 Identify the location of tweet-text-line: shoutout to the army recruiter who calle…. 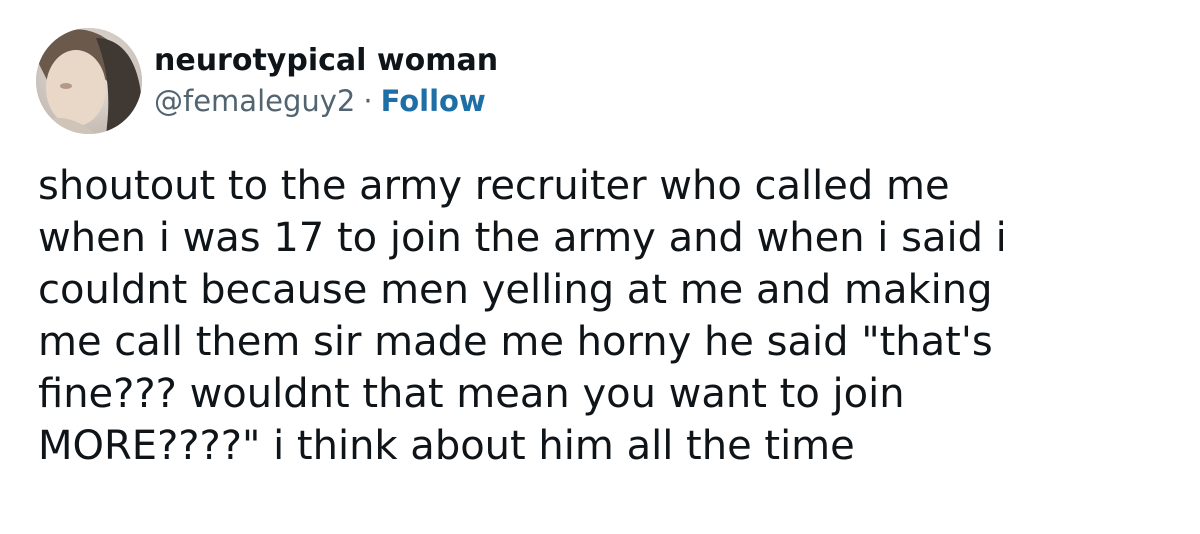
(494, 186).